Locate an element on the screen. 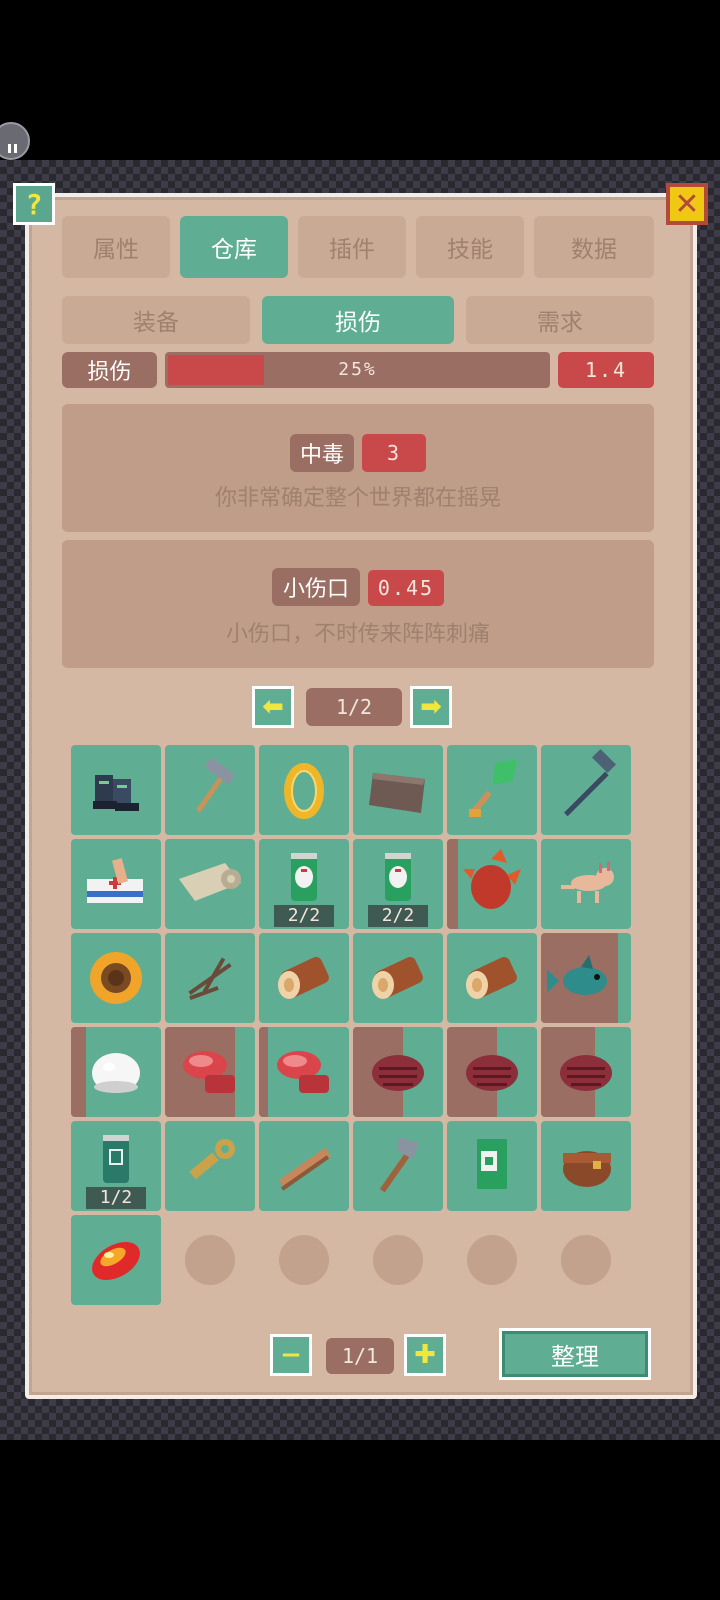 The width and height of the screenshot is (720, 1600). prev-page-button: ⬅ is located at coordinates (273, 707).